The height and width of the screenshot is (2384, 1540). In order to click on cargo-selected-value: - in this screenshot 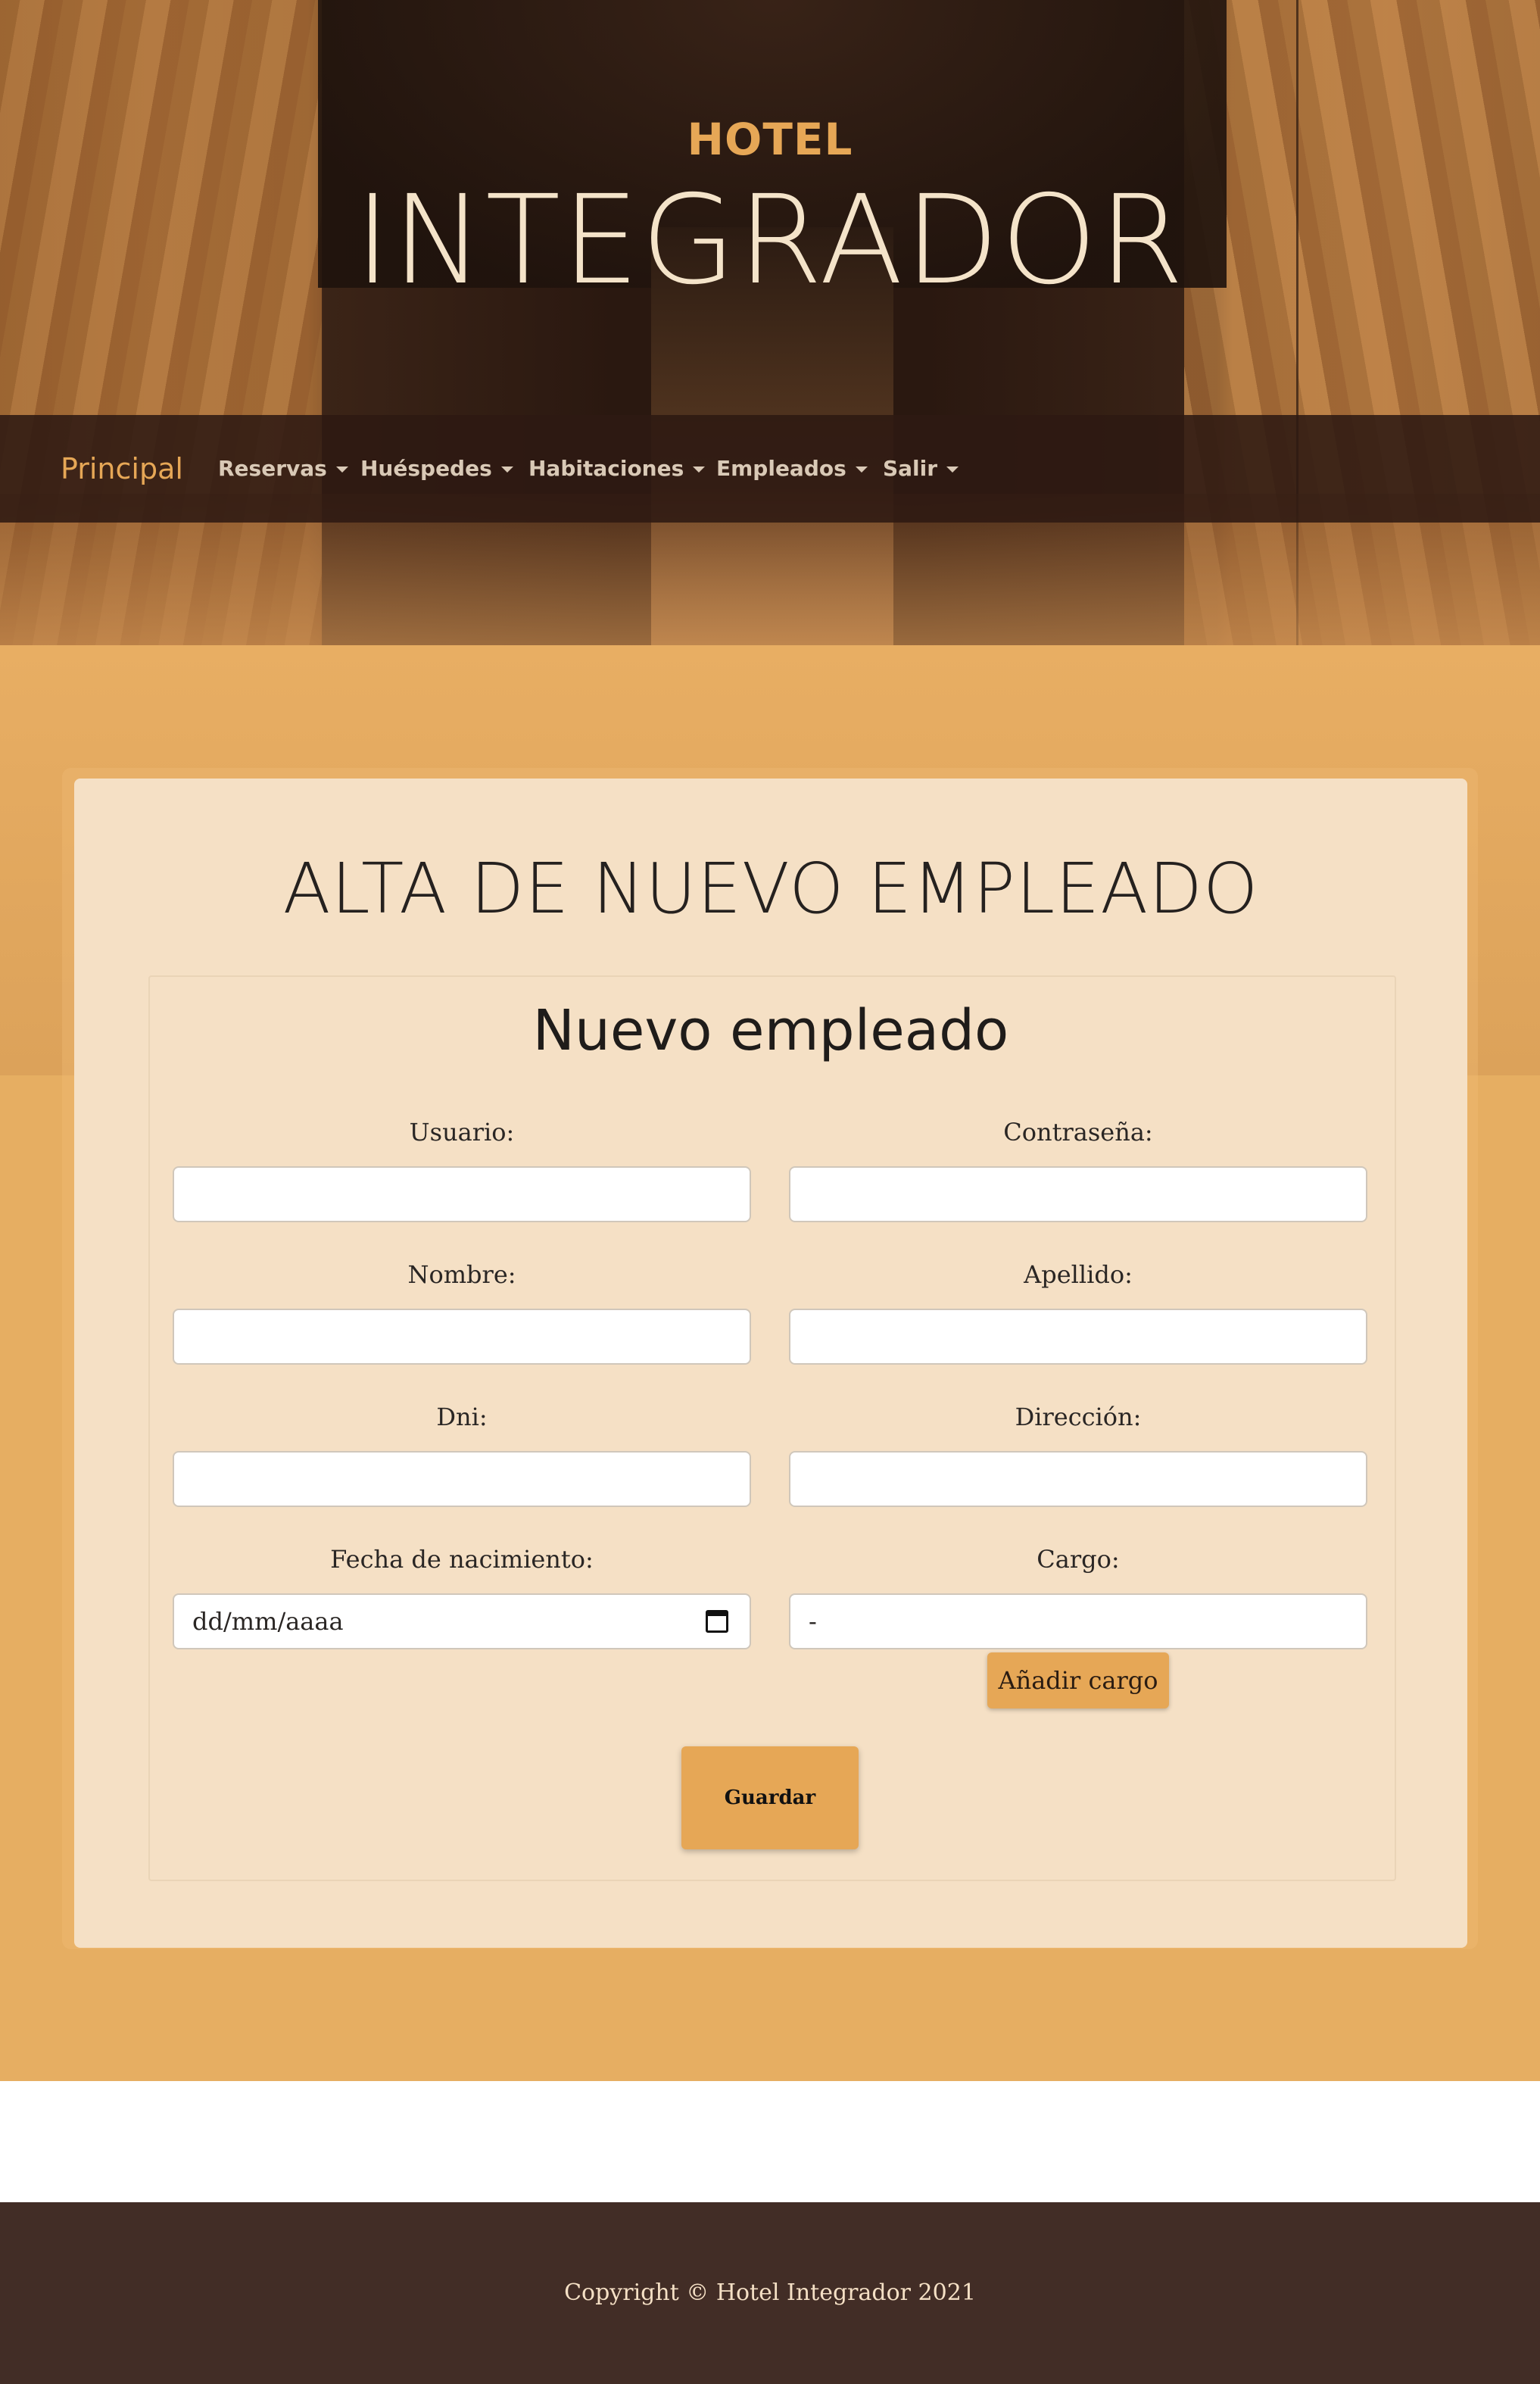, I will do `click(813, 1621)`.